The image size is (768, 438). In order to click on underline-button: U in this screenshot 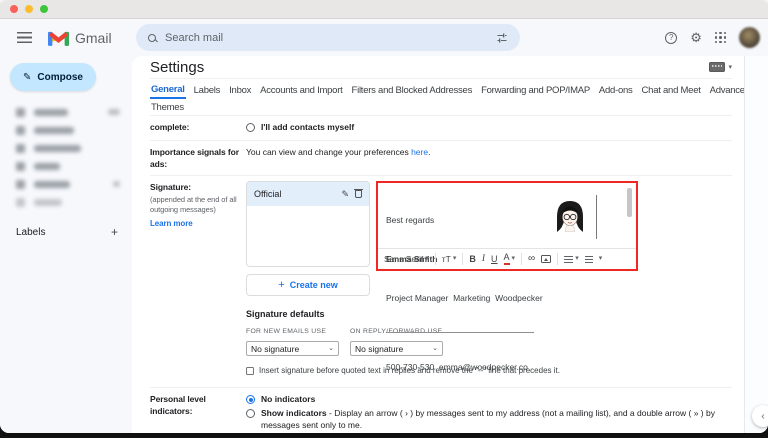, I will do `click(494, 259)`.